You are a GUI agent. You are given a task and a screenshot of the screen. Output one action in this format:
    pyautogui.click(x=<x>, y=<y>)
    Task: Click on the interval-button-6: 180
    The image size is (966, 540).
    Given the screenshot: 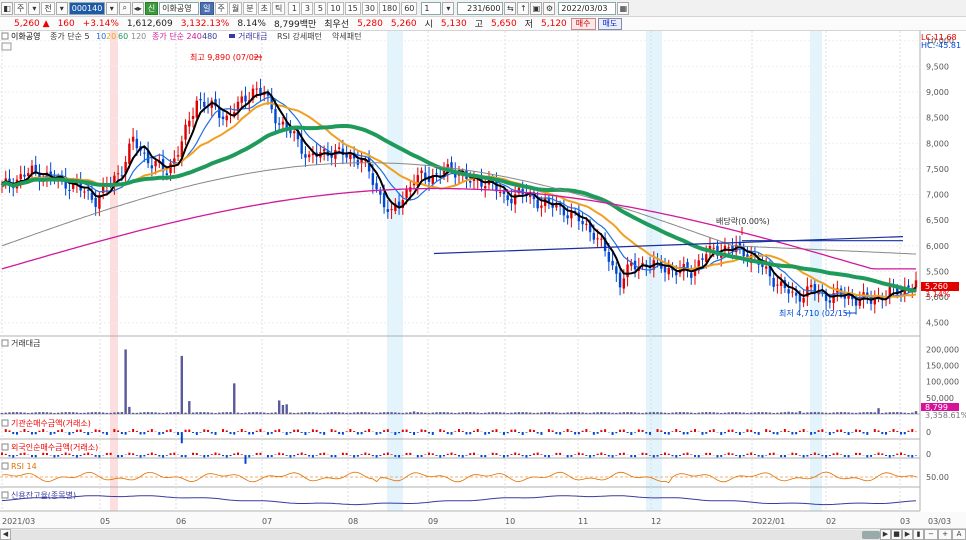 What is the action you would take?
    pyautogui.click(x=389, y=8)
    